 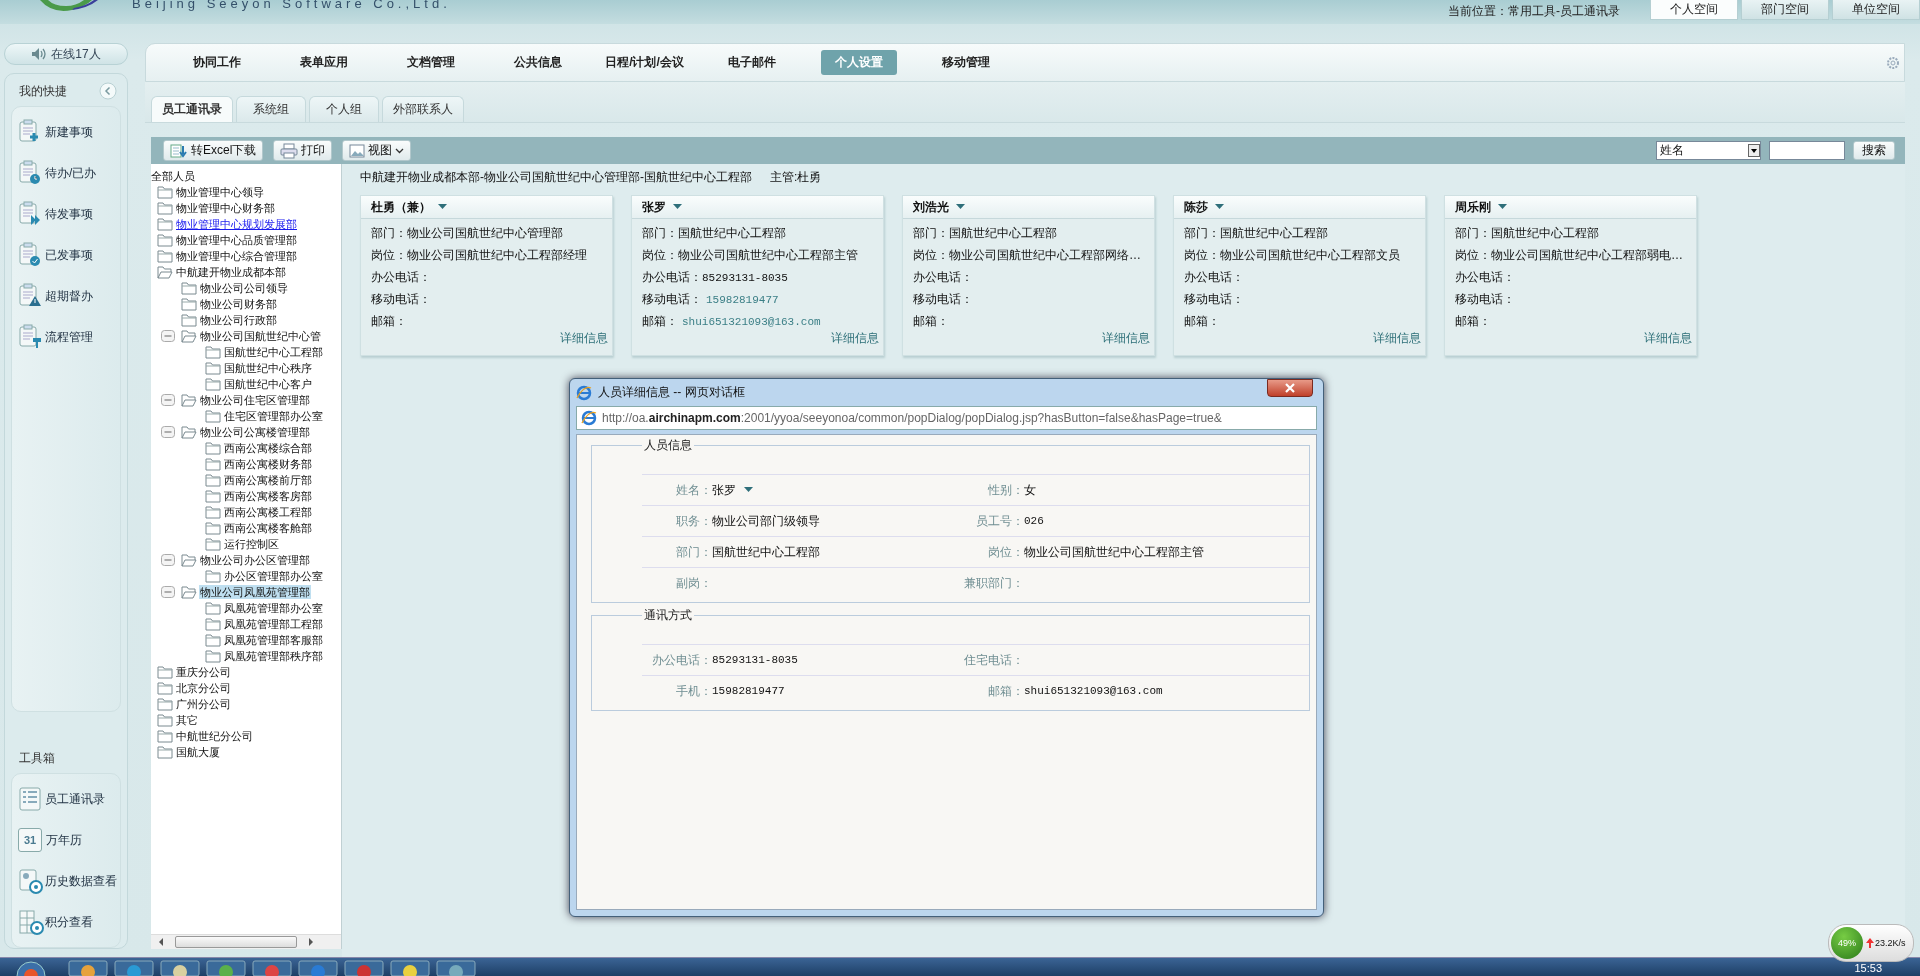 What do you see at coordinates (238, 304) in the screenshot?
I see `tree-item: 物业公司财务部` at bounding box center [238, 304].